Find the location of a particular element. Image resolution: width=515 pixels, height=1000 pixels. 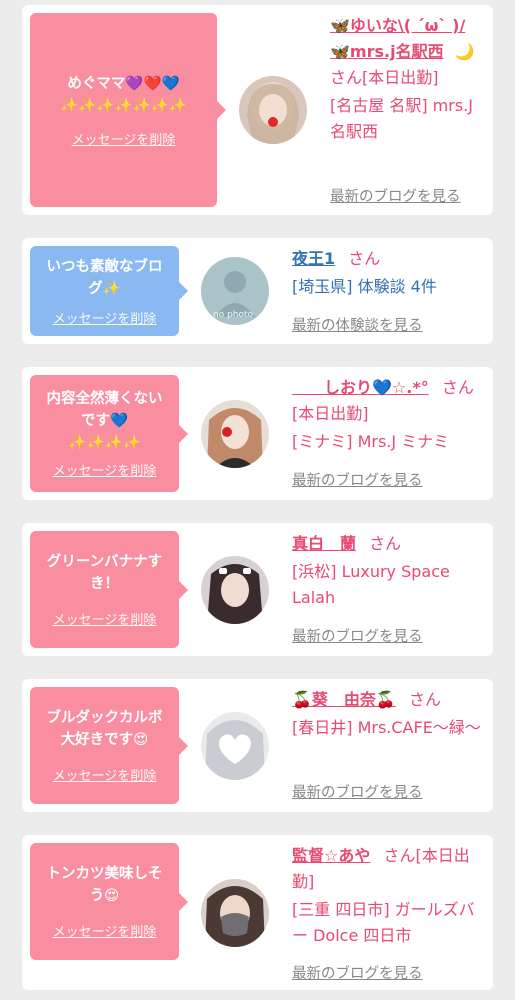

avatar: no photo is located at coordinates (235, 291).